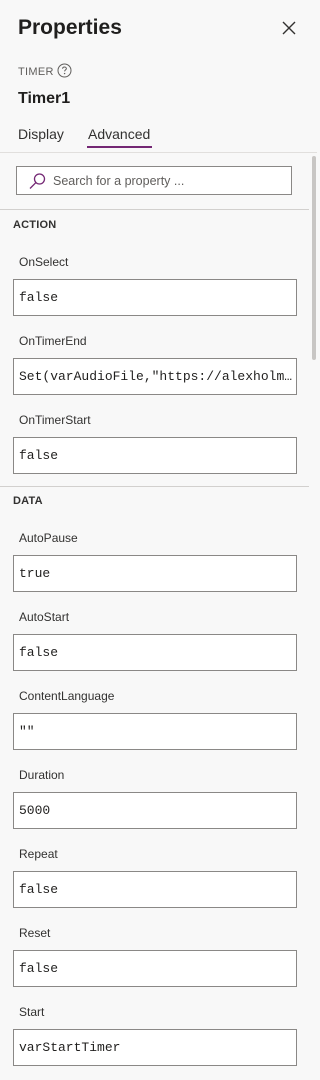  I want to click on help-icon, so click(64, 70).